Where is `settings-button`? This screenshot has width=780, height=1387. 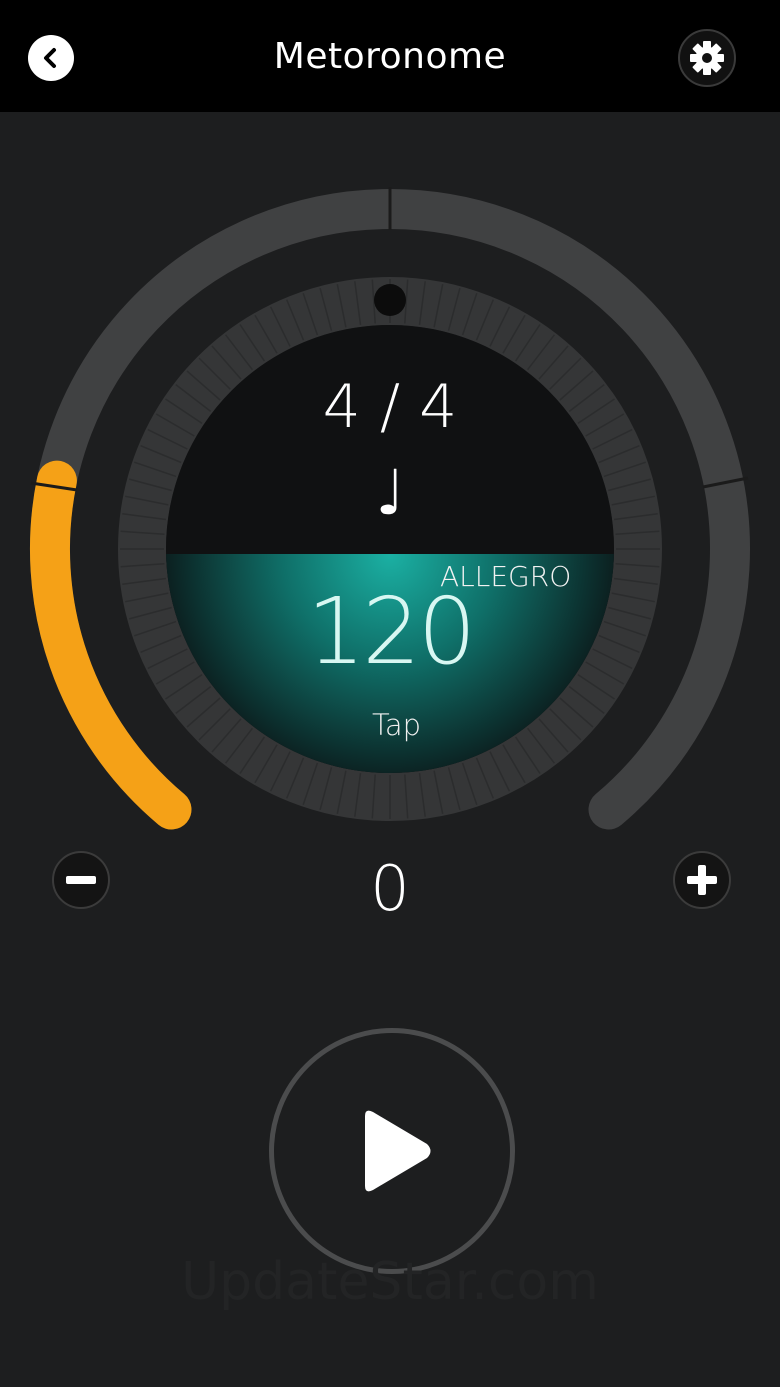 settings-button is located at coordinates (707, 58).